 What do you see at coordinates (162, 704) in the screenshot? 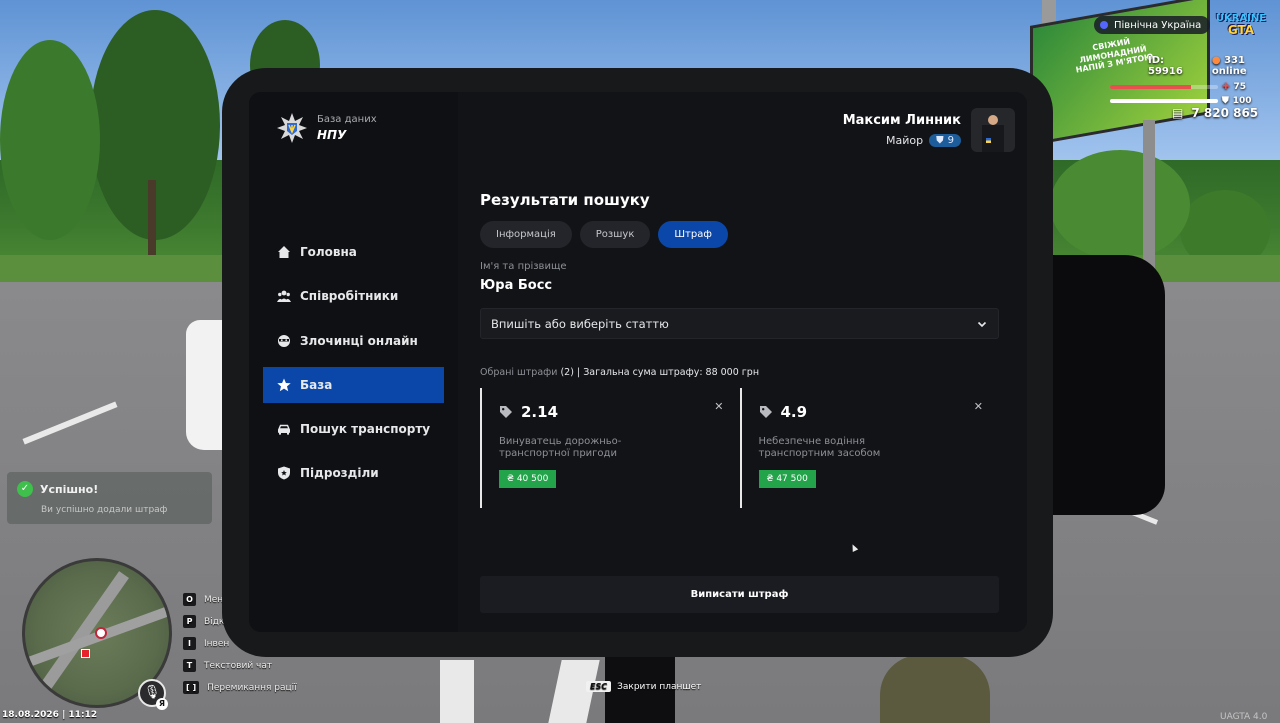
I see `mic-key: Я` at bounding box center [162, 704].